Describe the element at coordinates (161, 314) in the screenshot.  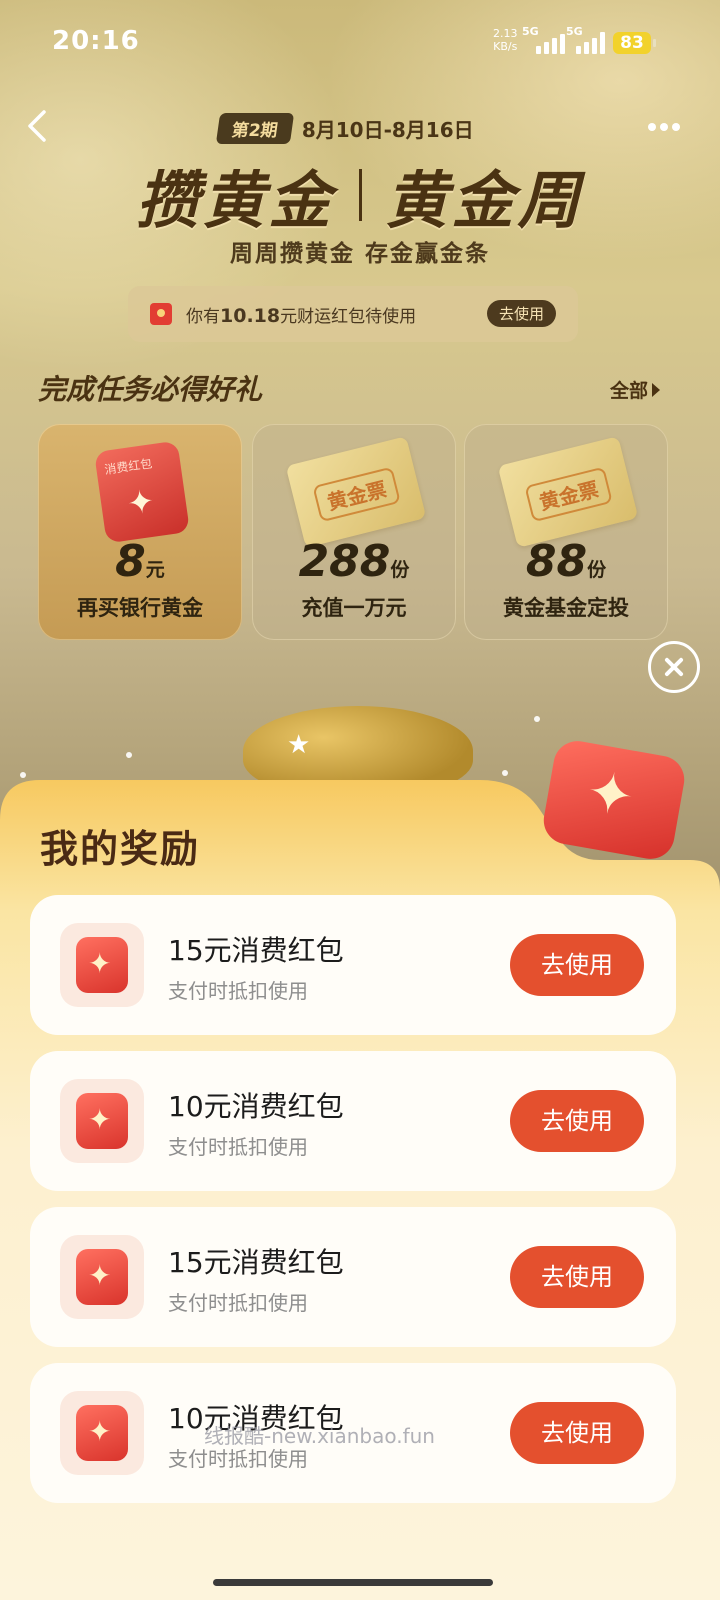
I see `red-packet-icon` at that location.